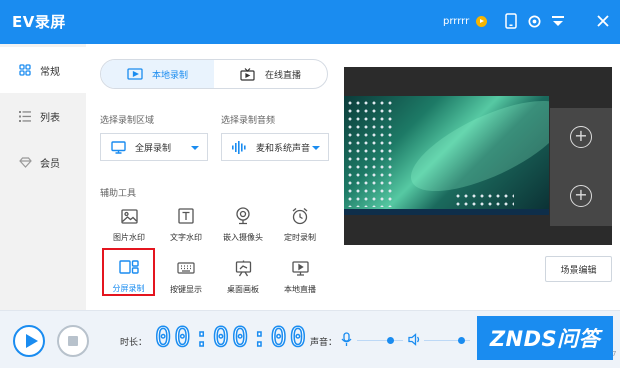 Image resolution: width=620 pixels, height=368 pixels. Describe the element at coordinates (25, 162) in the screenshot. I see `diamond-icon` at that location.